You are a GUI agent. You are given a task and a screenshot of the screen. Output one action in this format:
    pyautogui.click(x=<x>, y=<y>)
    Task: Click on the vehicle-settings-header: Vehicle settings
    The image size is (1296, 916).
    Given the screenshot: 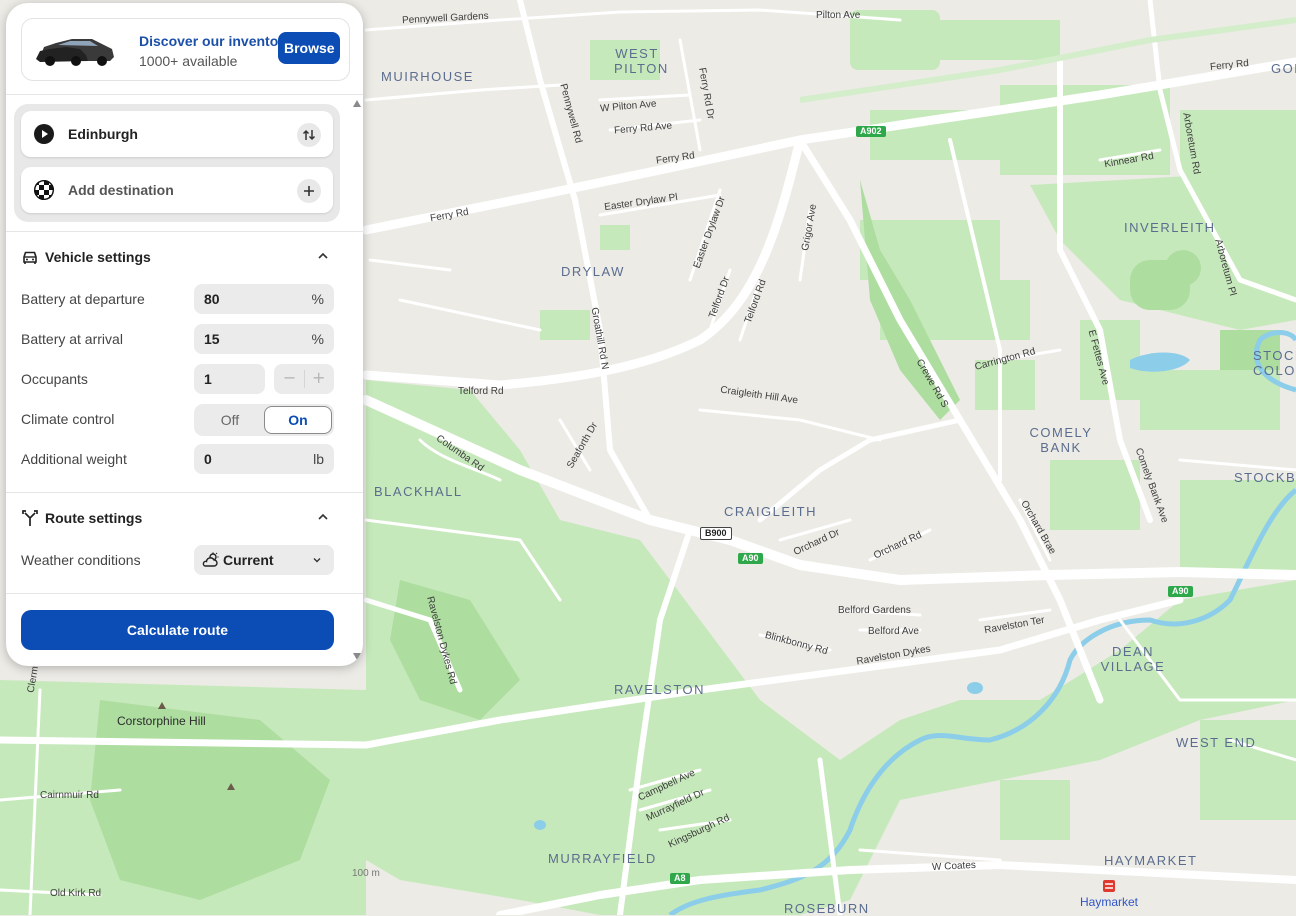 What is the action you would take?
    pyautogui.click(x=181, y=257)
    